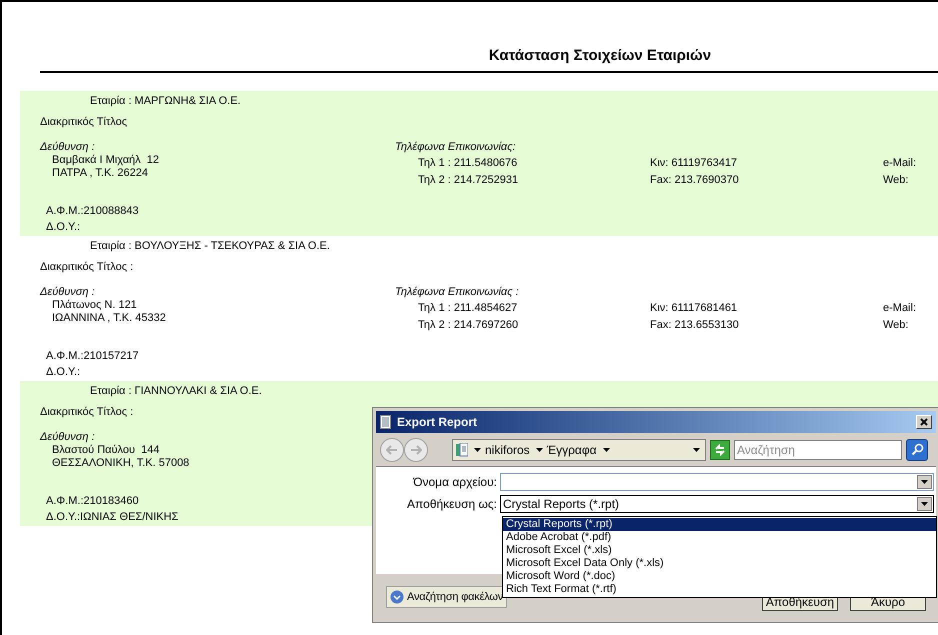  What do you see at coordinates (694, 308) in the screenshot?
I see `mobile-number: Κιν: 61117681461` at bounding box center [694, 308].